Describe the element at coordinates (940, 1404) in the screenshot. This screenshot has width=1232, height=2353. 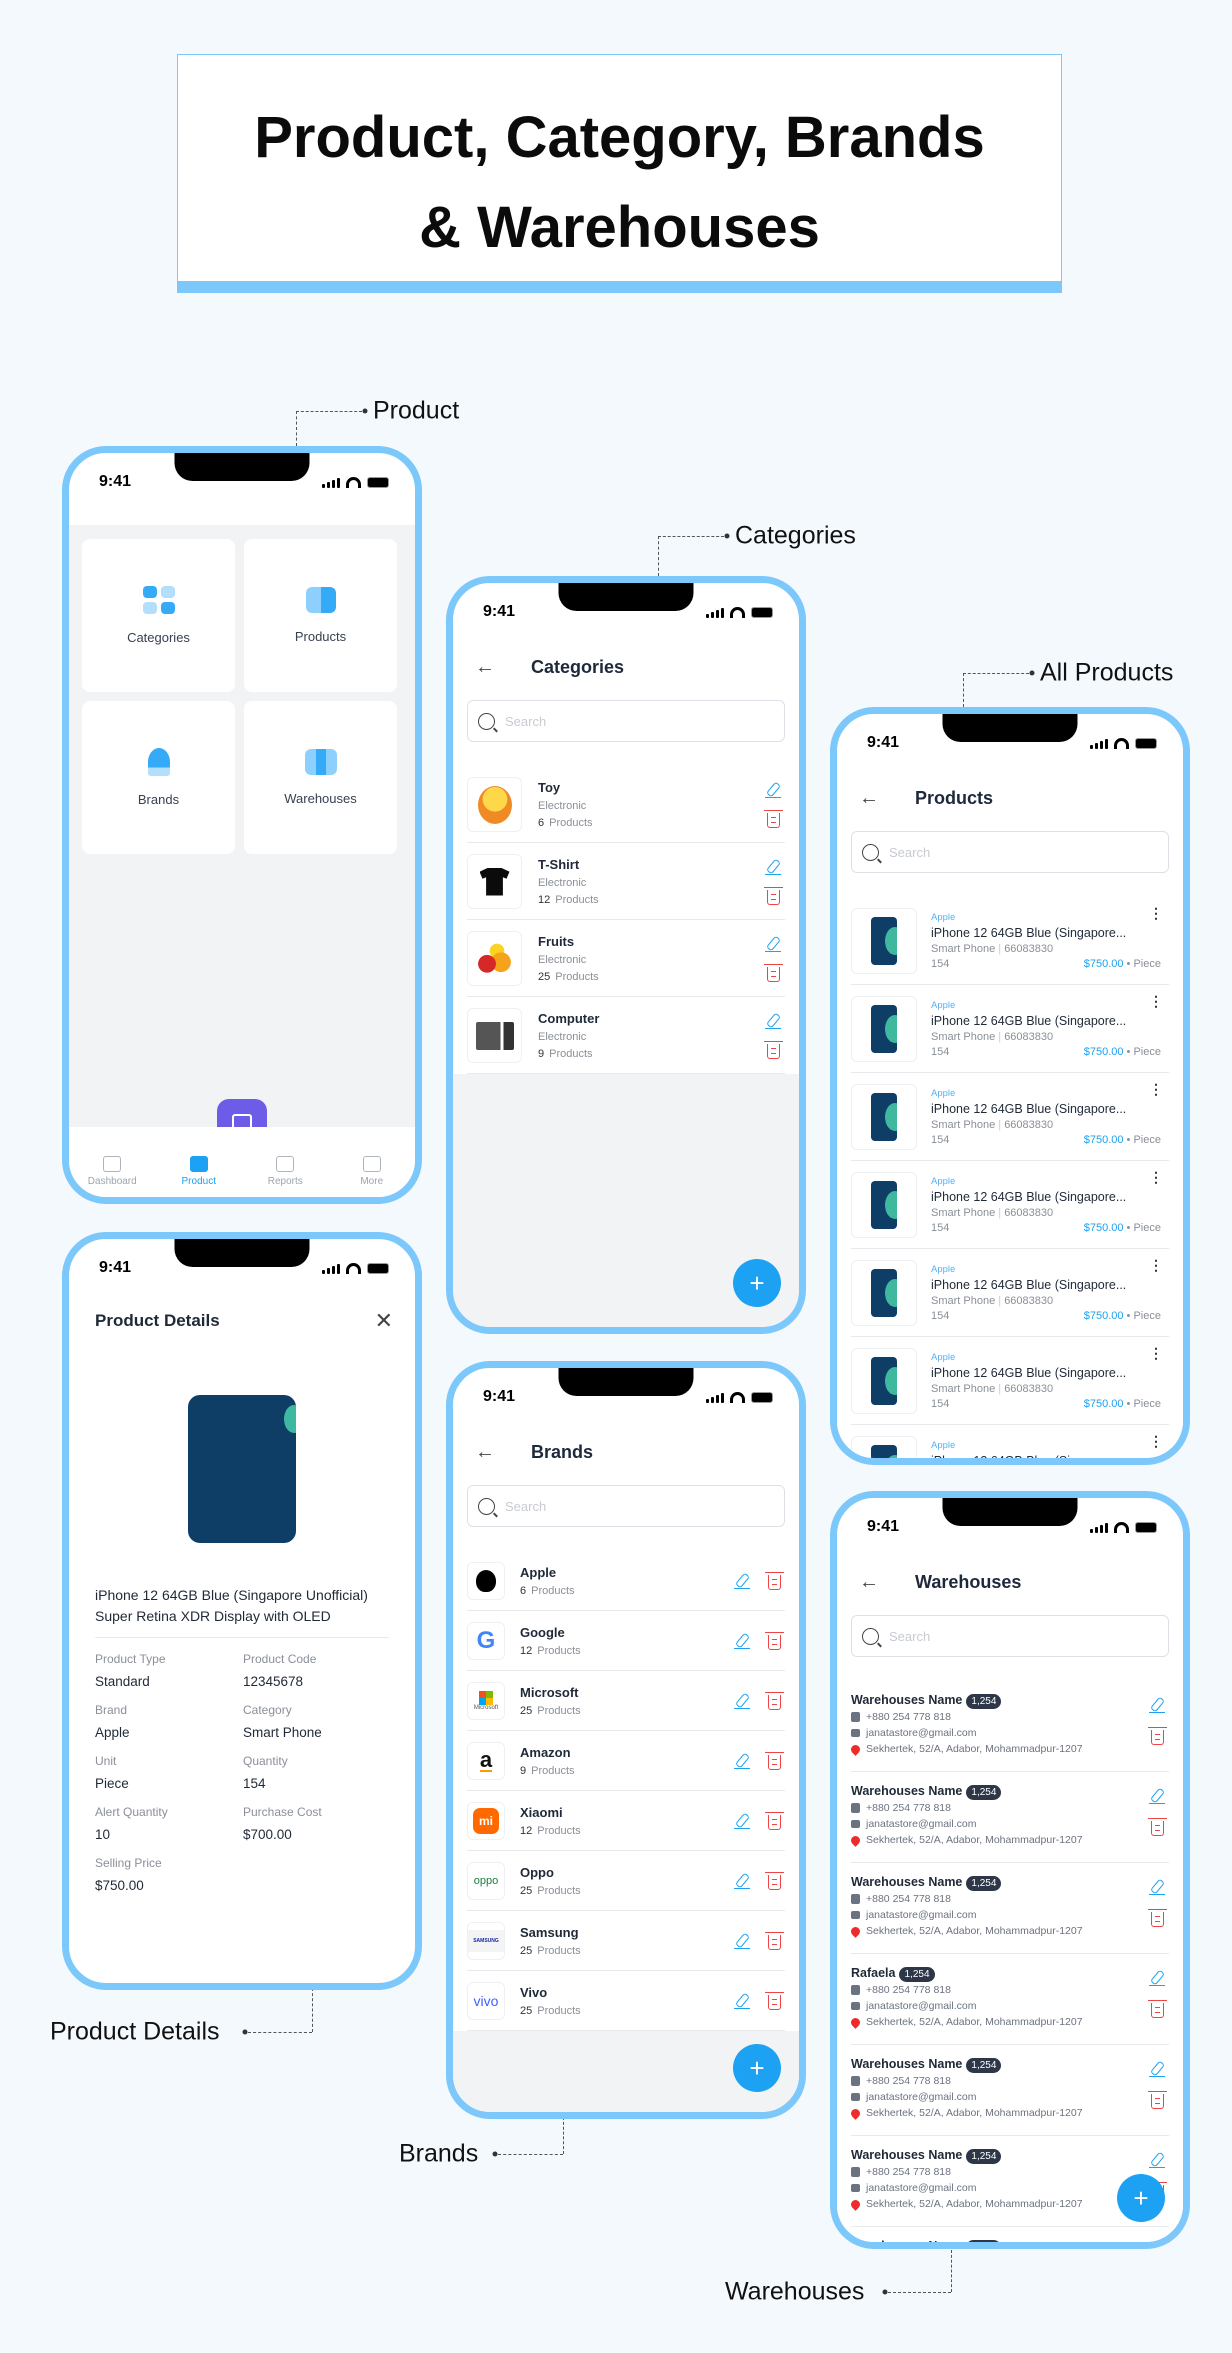
I see `product-qty: 154` at that location.